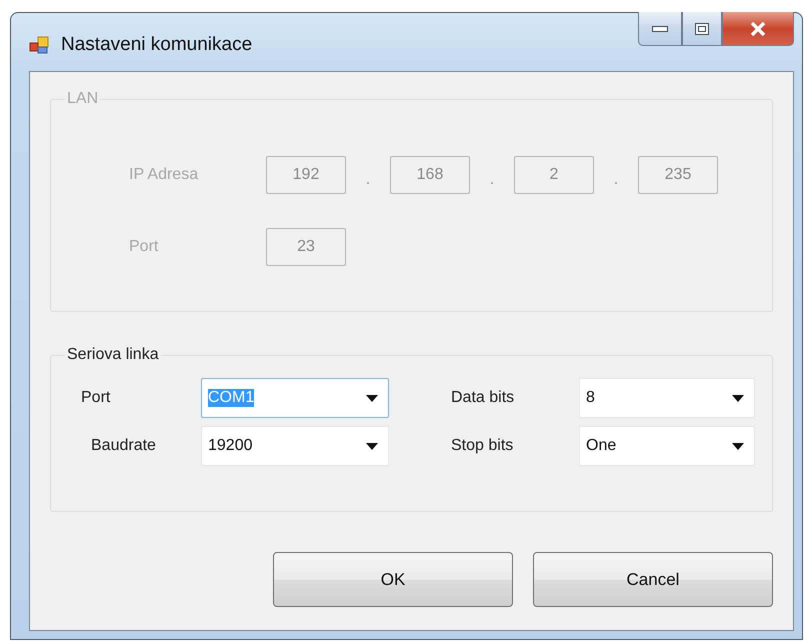  I want to click on window-title: Nastaveni komunikace, so click(156, 45).